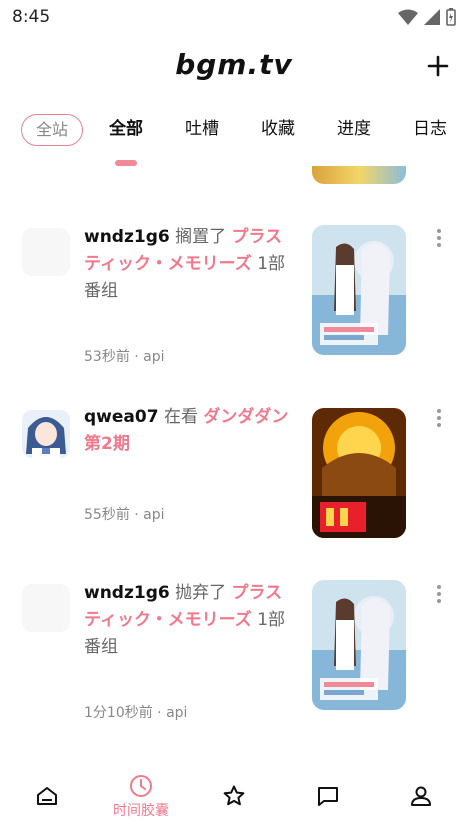  I want to click on signal-icon, so click(432, 17).